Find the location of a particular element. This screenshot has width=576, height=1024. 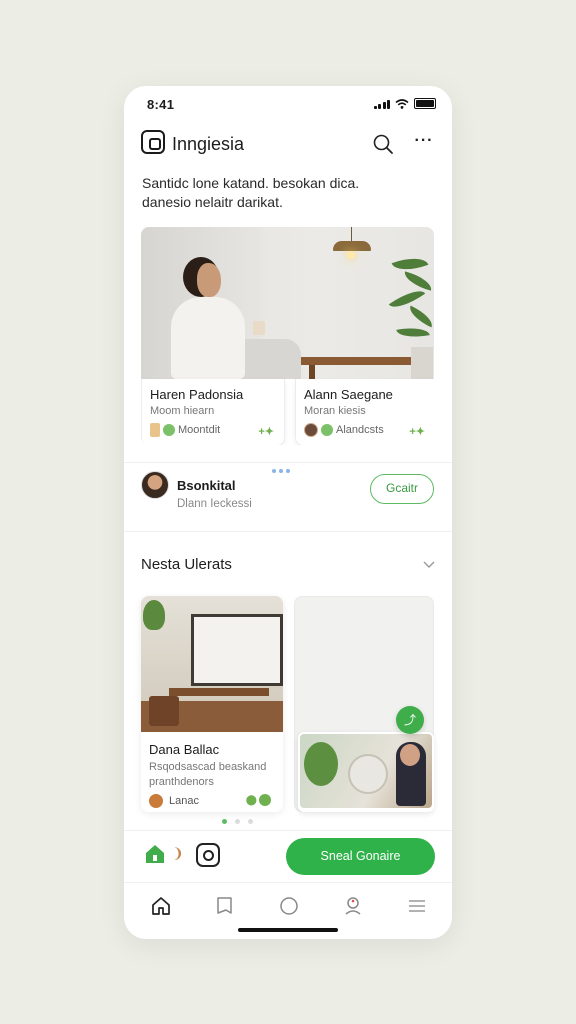

typing-dots-icon is located at coordinates (281, 471).